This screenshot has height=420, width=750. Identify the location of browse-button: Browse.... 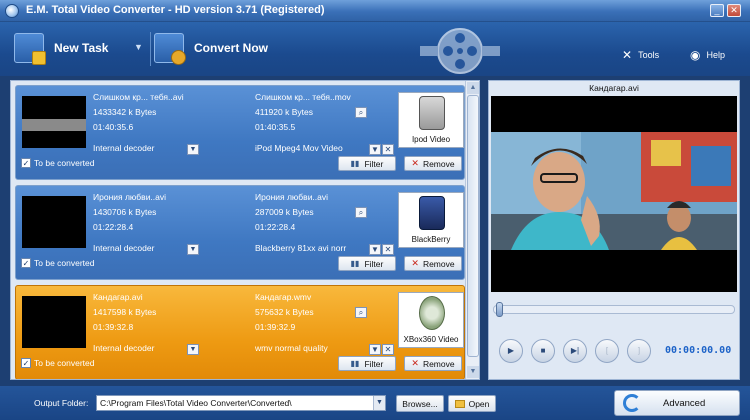
(420, 403).